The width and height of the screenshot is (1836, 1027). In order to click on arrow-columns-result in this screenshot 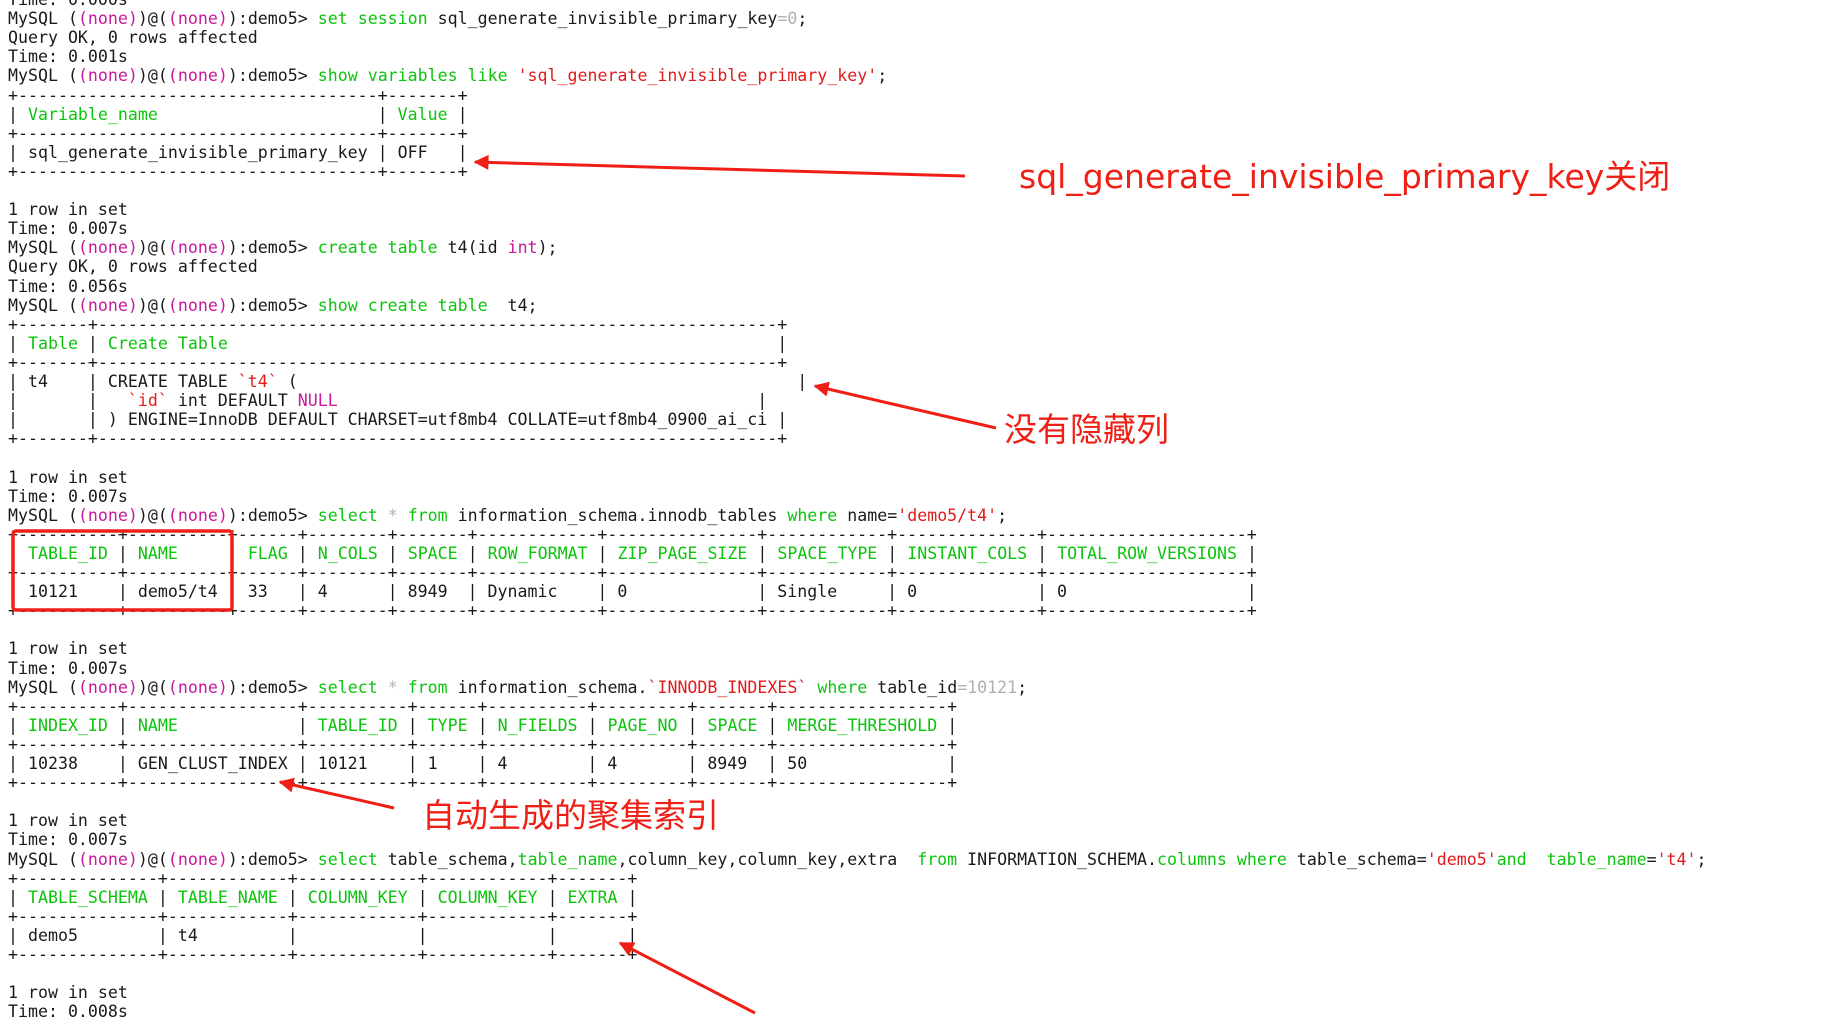, I will do `click(687, 978)`.